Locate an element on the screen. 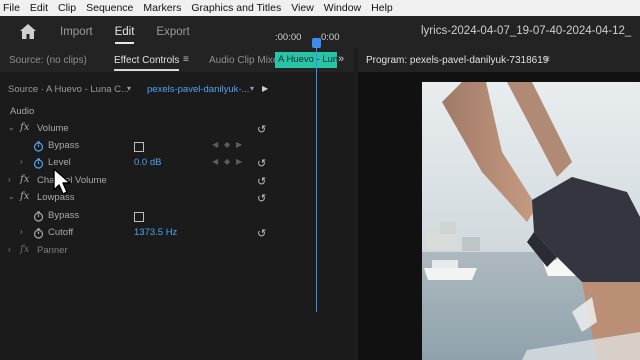 This screenshot has width=640, height=360. workspace-tab-export: Export is located at coordinates (172, 32).